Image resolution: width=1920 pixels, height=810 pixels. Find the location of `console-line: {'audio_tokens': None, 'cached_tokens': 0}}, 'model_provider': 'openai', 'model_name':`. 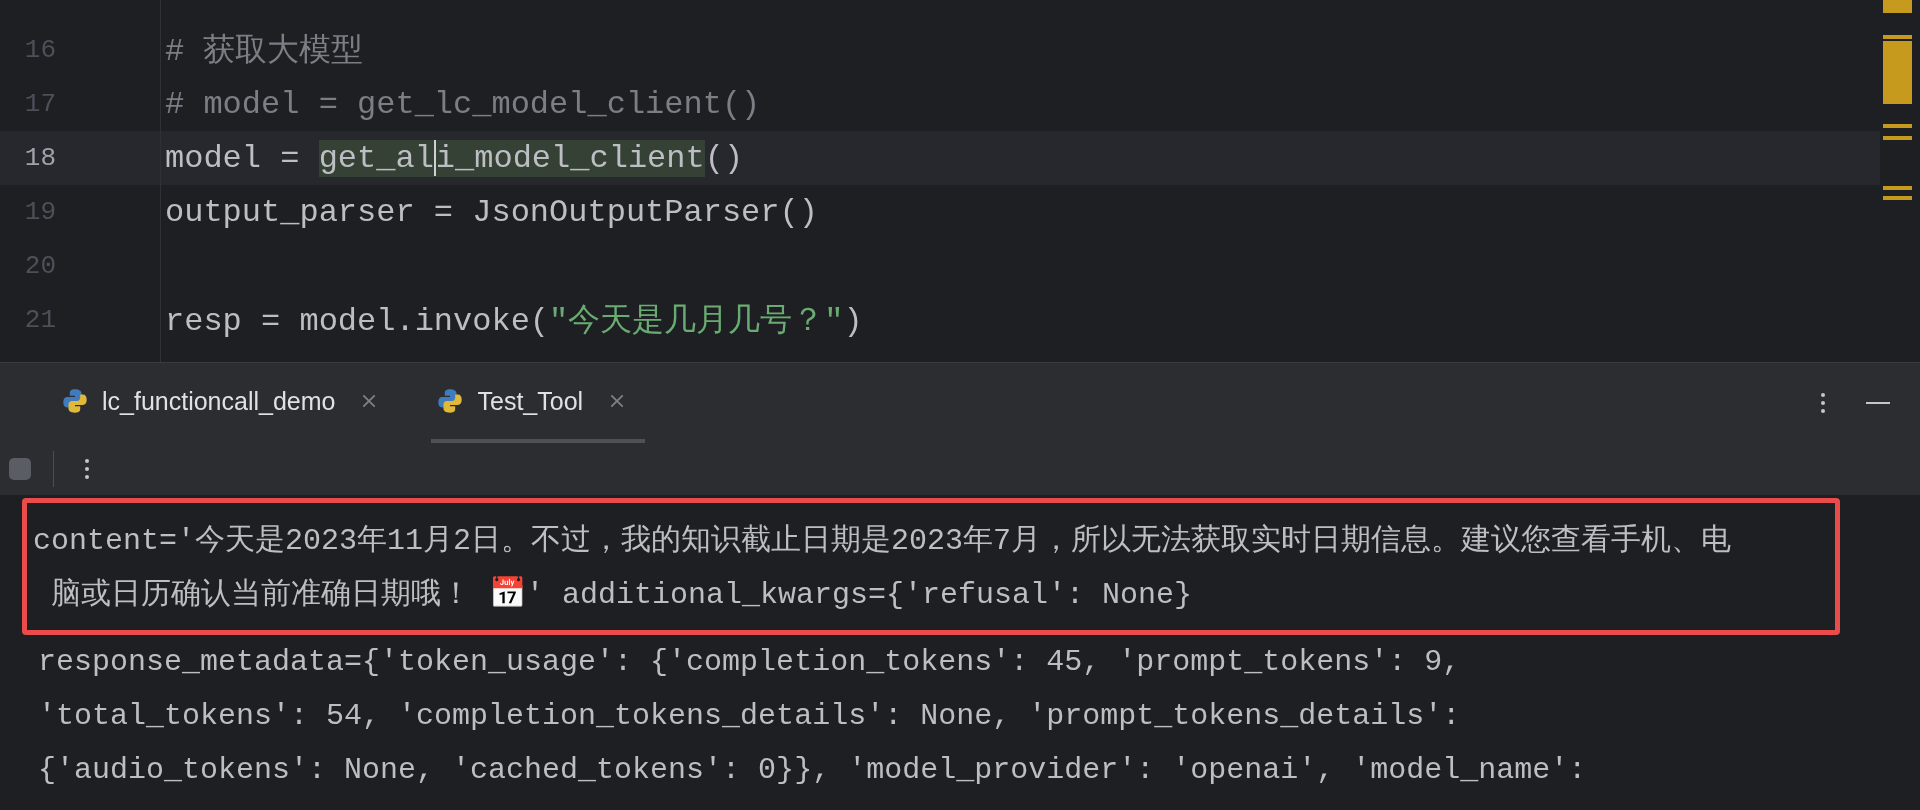

console-line: {'audio_tokens': None, 'cached_tokens': 0}}, 'model_provider': 'openai', 'model_name': is located at coordinates (812, 770).